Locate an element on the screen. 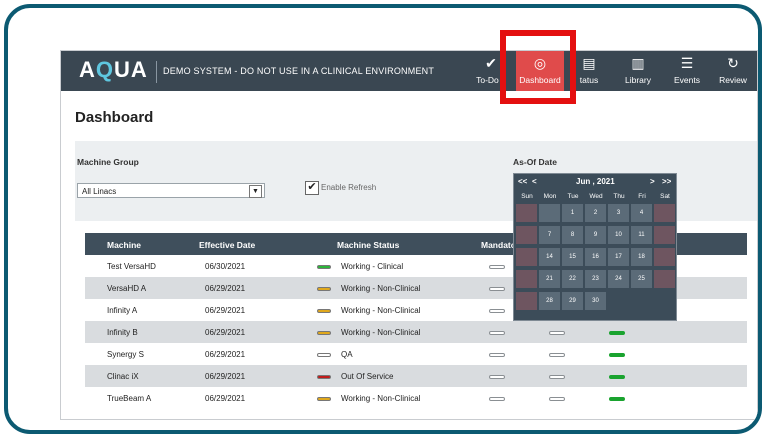 This screenshot has height=442, width=770. nav-review: ↻ Review is located at coordinates (733, 71).